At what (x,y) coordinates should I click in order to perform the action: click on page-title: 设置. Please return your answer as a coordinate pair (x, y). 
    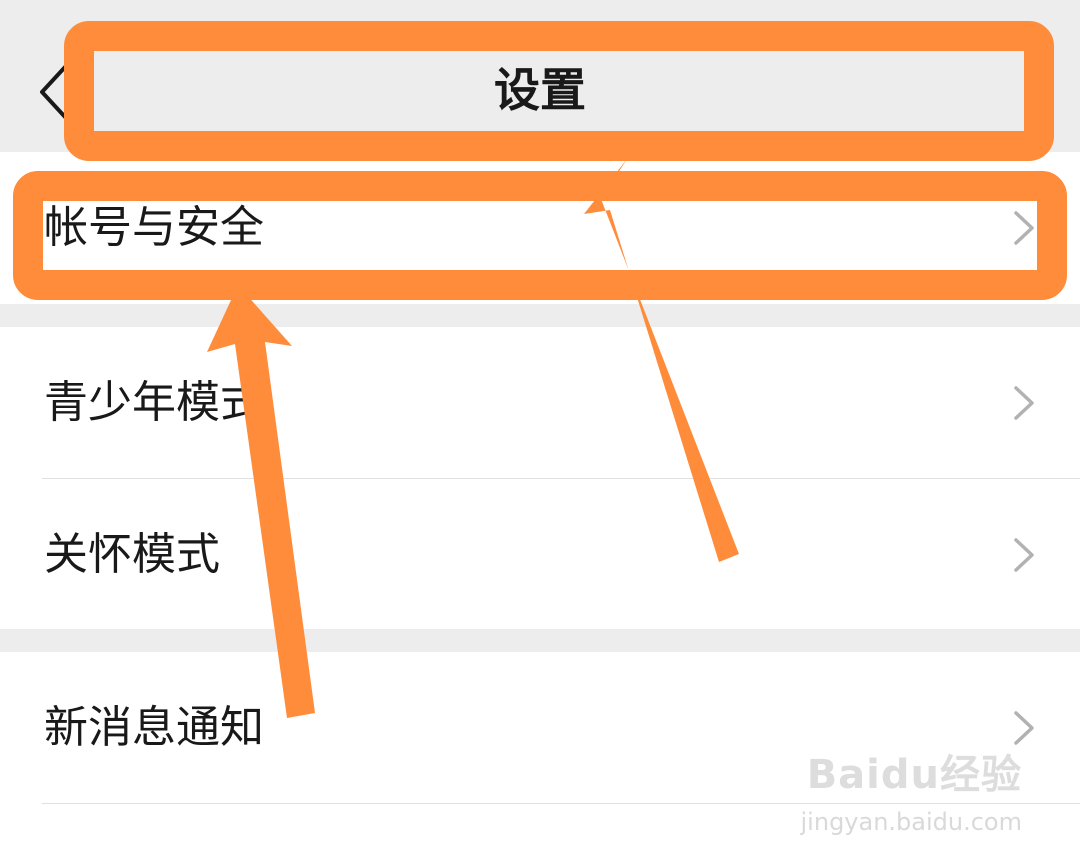
    Looking at the image, I should click on (540, 90).